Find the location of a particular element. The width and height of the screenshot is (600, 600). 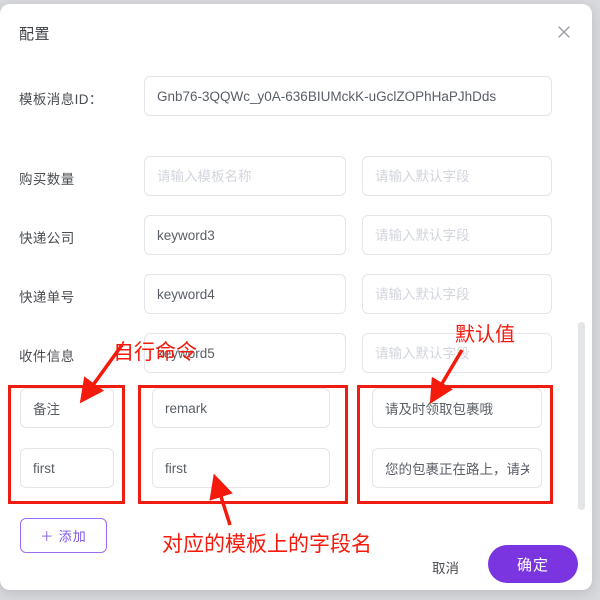

add-button: ＋ 添加 is located at coordinates (63, 535).